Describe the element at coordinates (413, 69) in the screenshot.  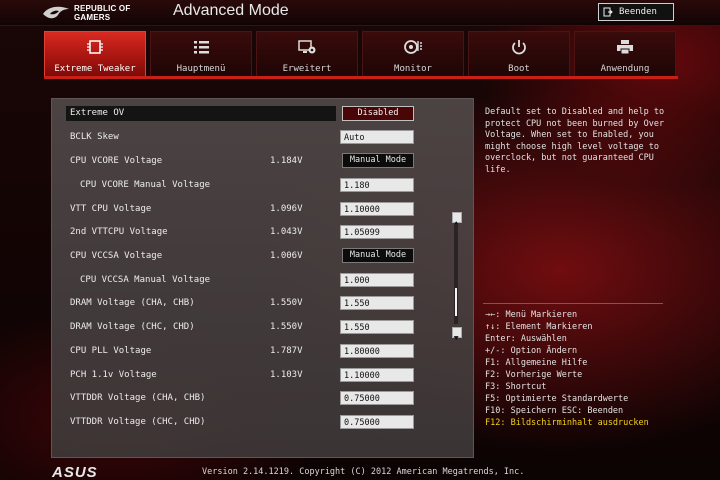
I see `tab-label: Monitor` at that location.